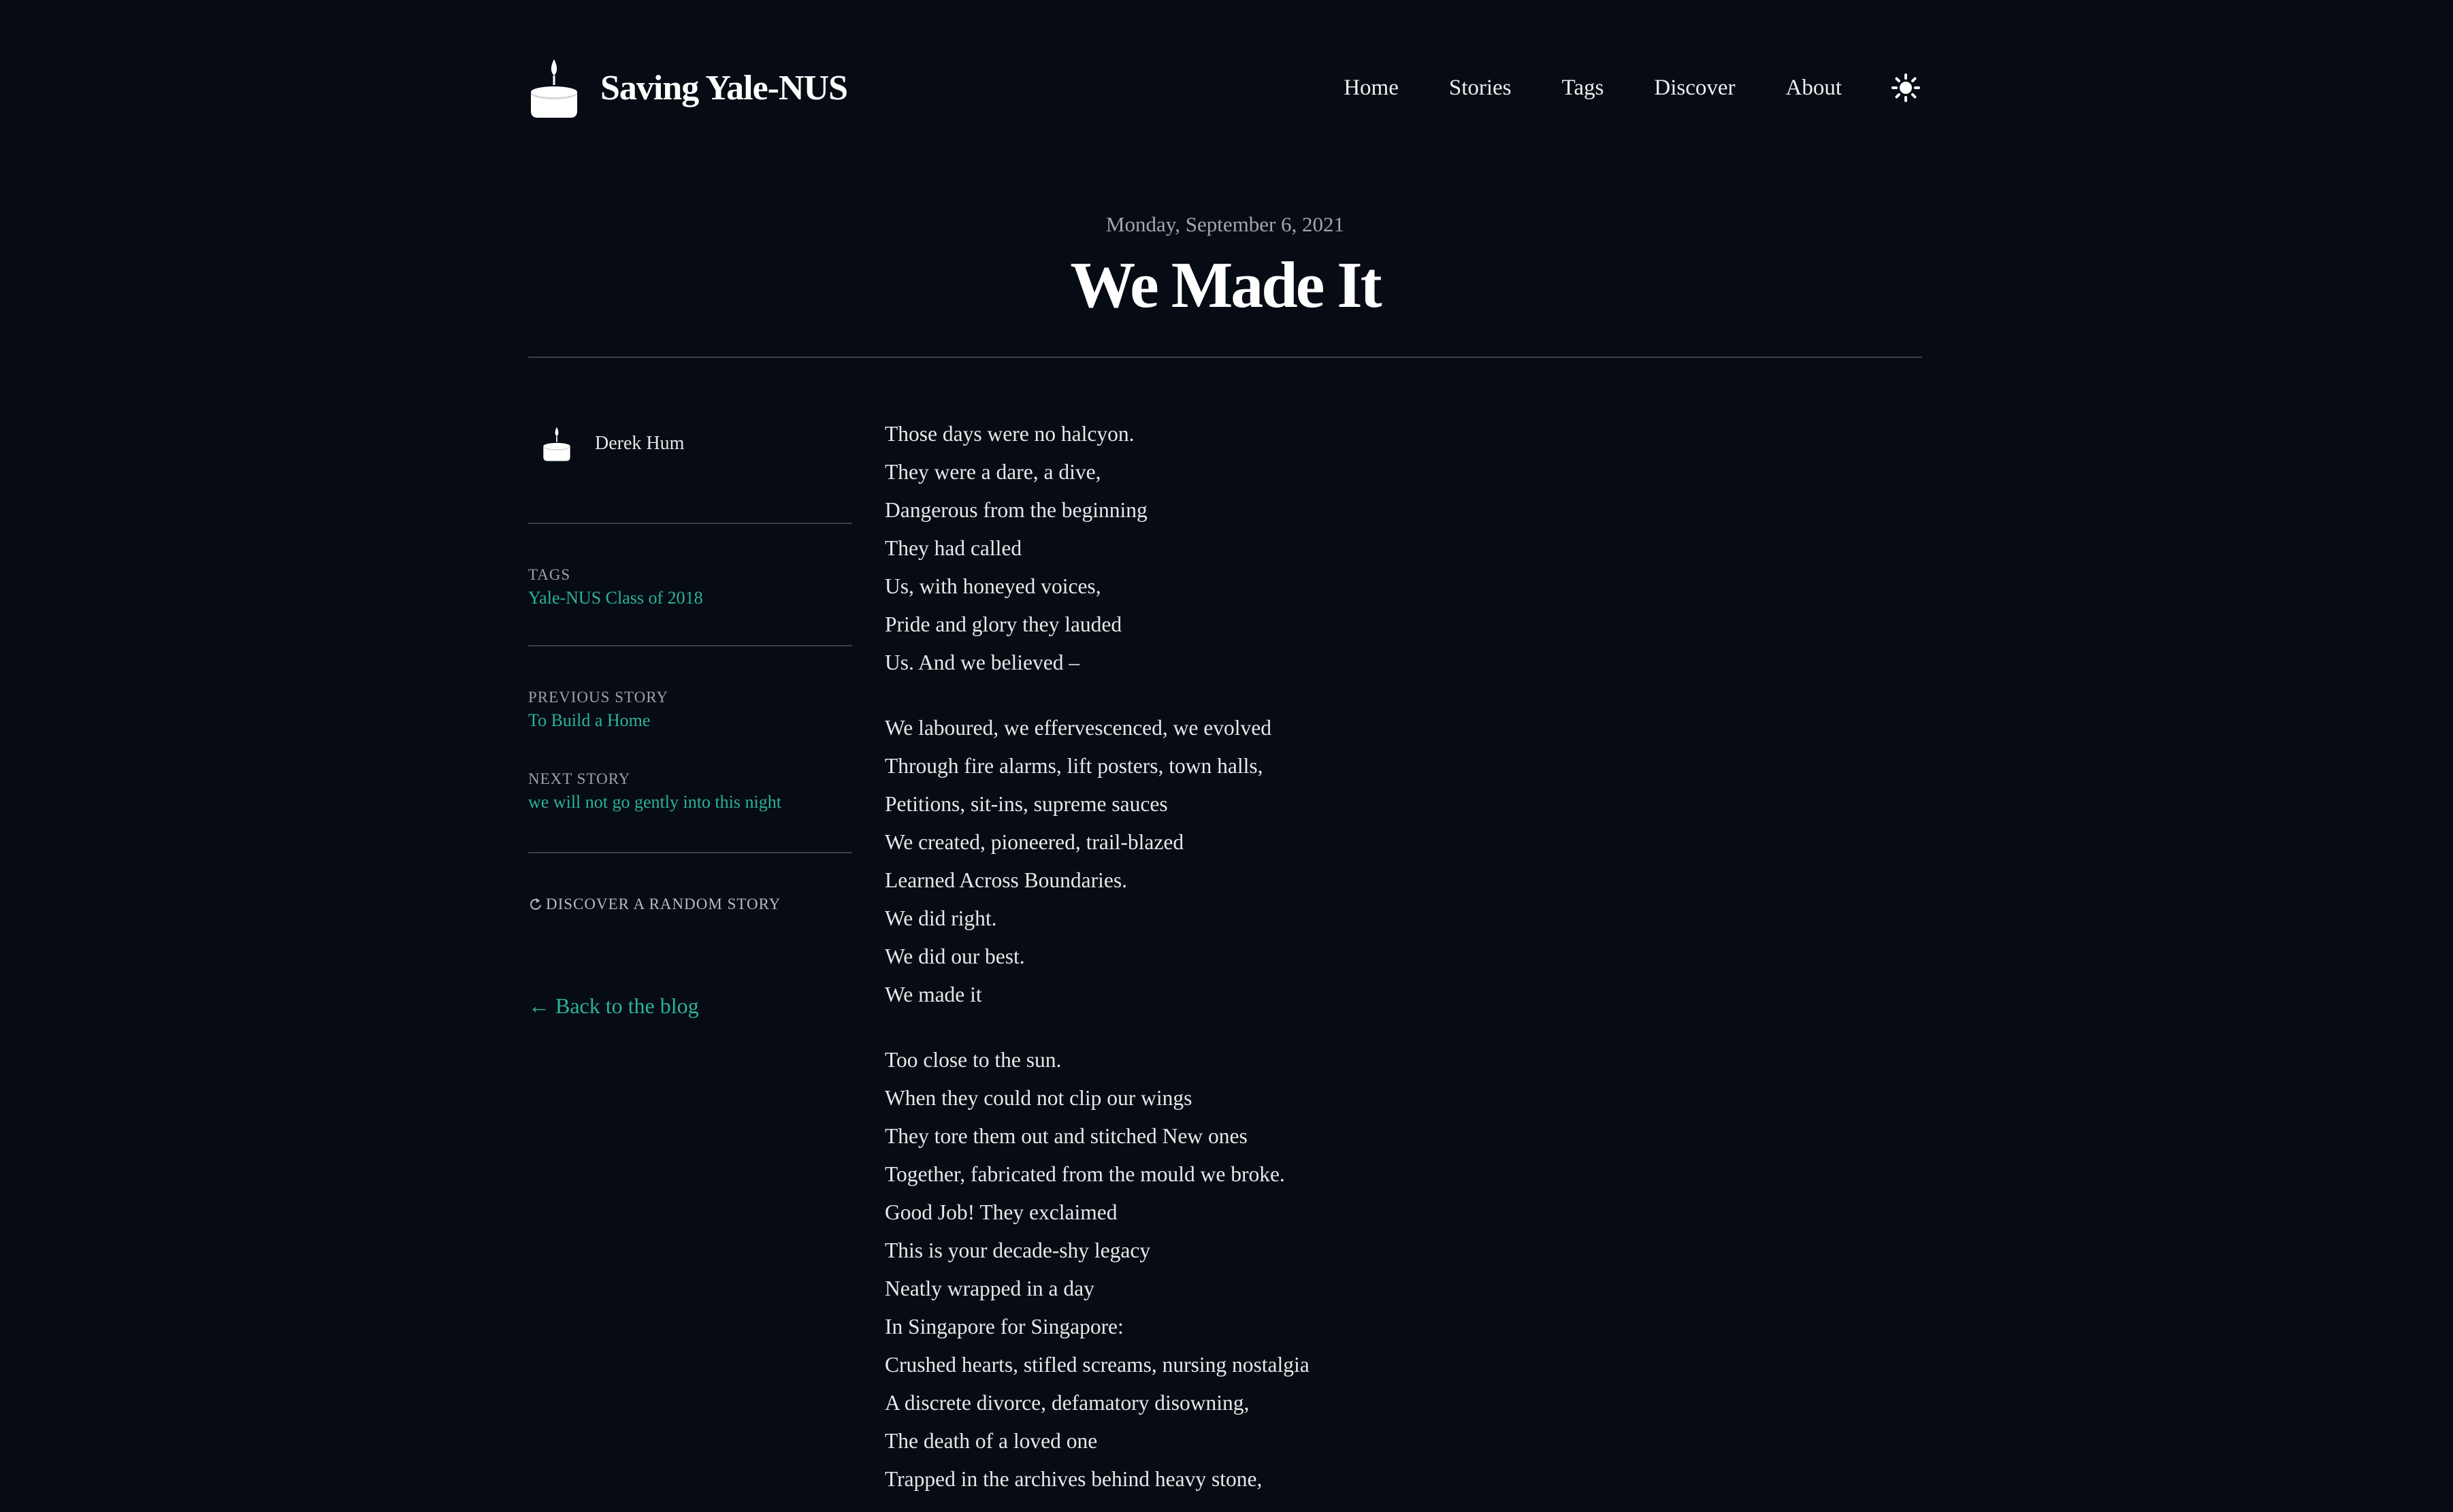 The image size is (2453, 1512). Describe the element at coordinates (1038, 1098) in the screenshot. I see `poem-line: When they could not clip our wings` at that location.